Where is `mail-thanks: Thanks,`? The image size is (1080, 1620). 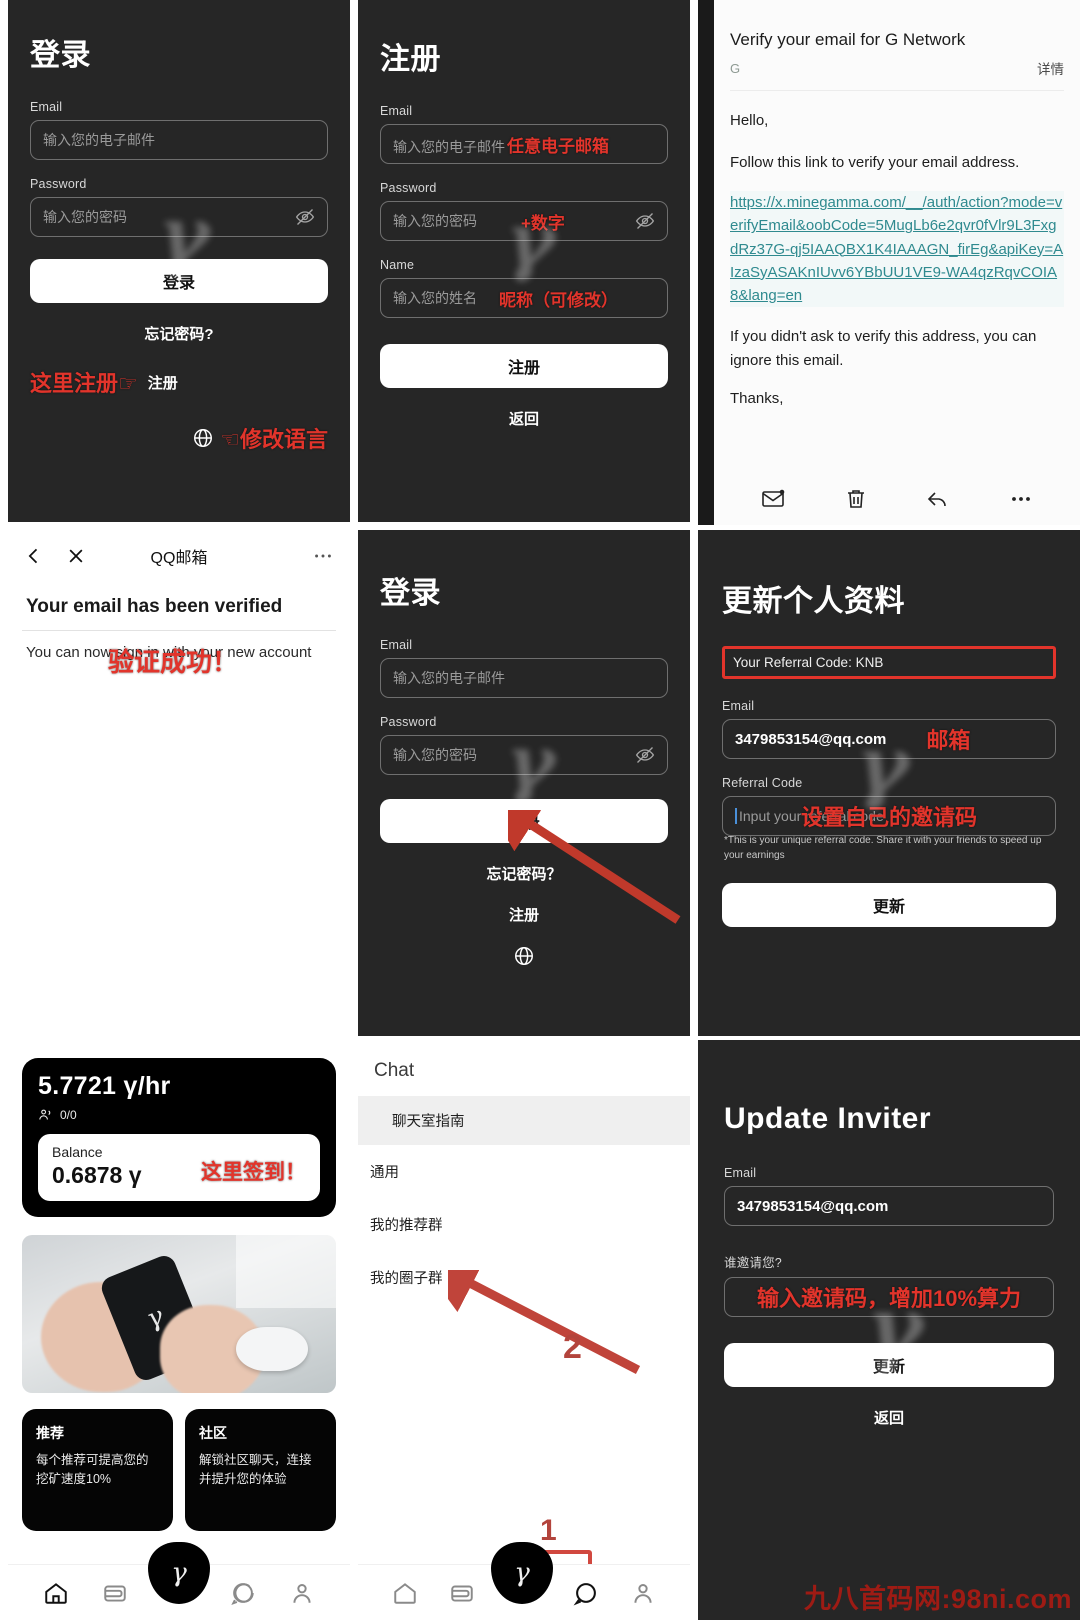
mail-thanks: Thanks, is located at coordinates (757, 399).